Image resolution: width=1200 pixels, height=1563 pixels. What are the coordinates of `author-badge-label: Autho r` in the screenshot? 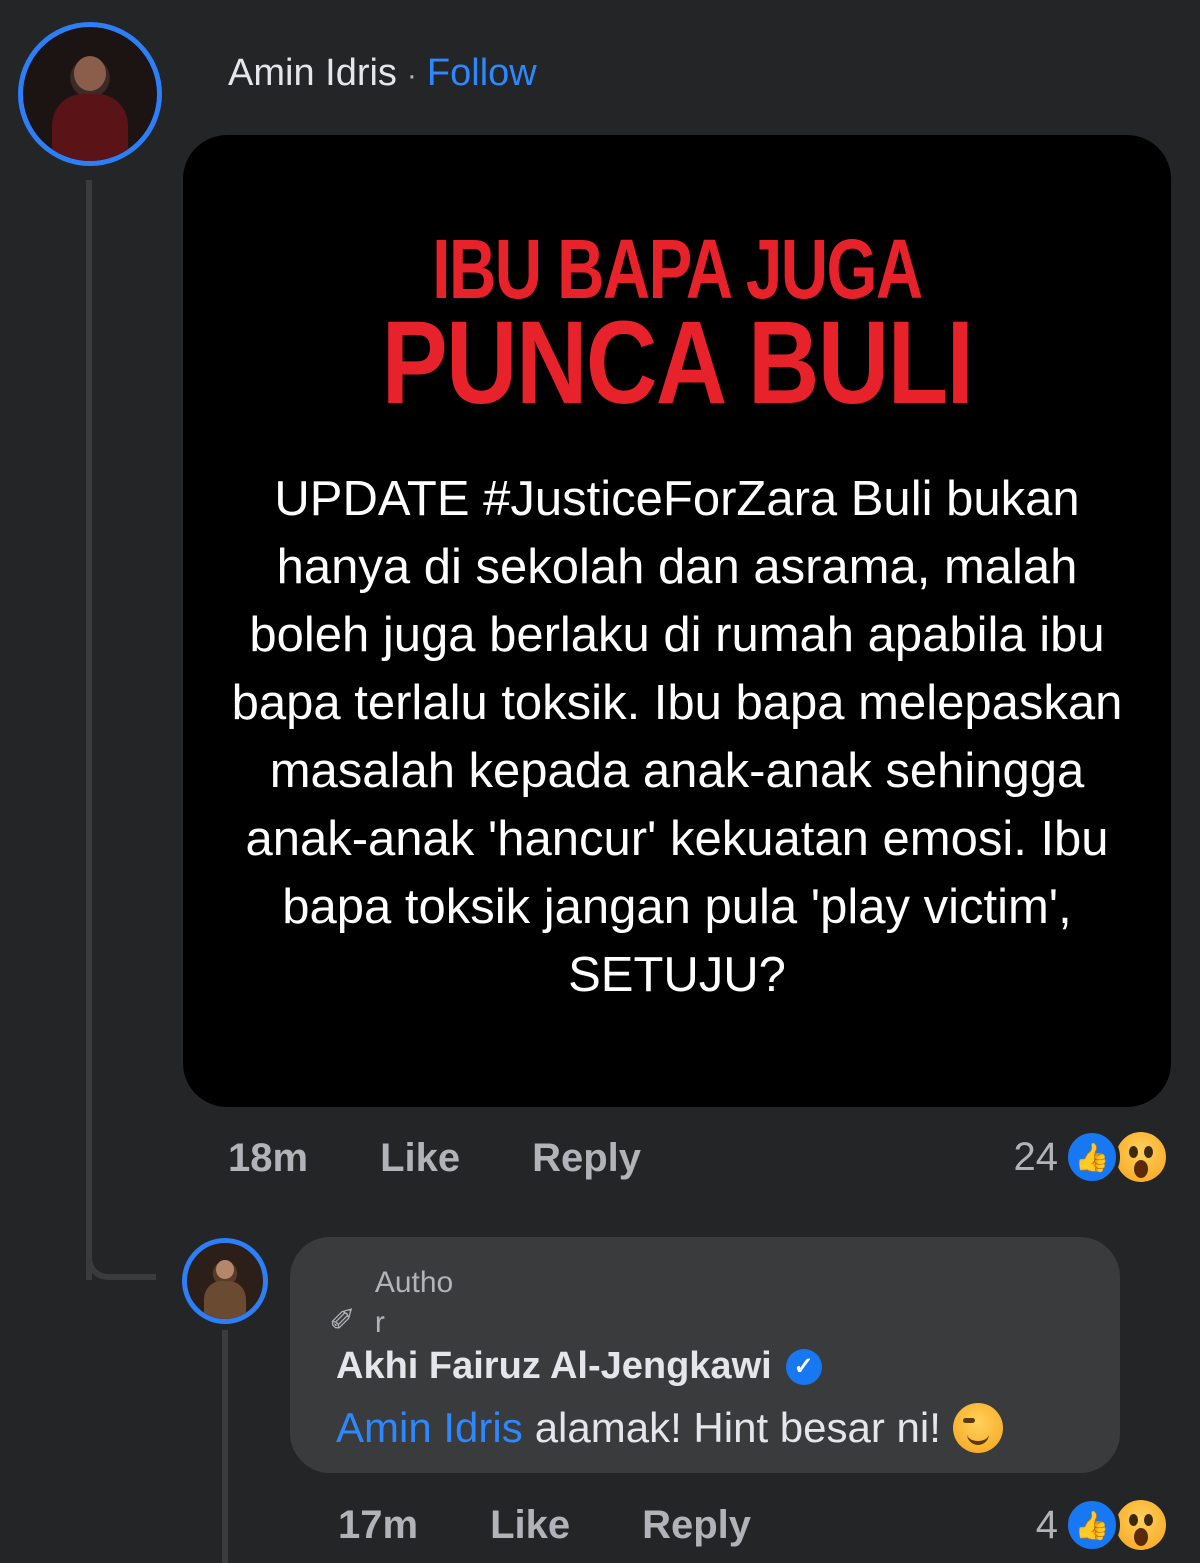 It's located at (414, 1302).